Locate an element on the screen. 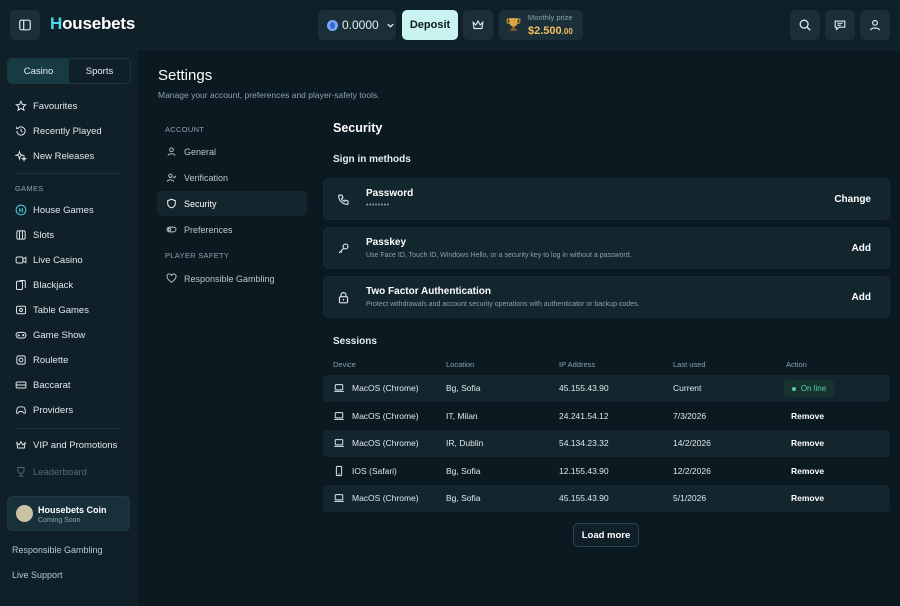 Image resolution: width=900 pixels, height=606 pixels. sidebar-item-new-releases: New Releases is located at coordinates (54, 156).